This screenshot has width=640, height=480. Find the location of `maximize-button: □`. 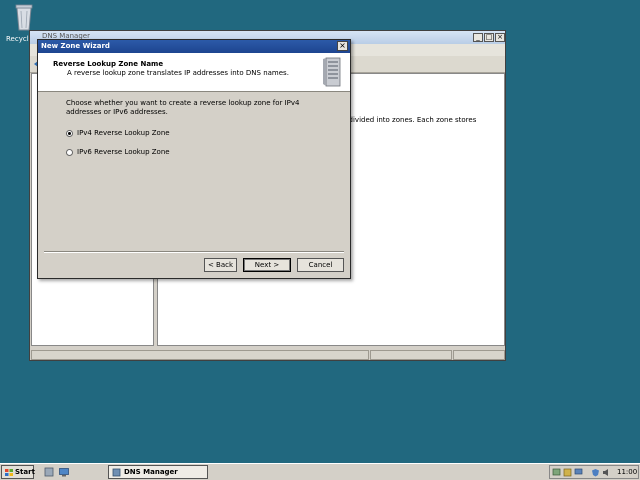

maximize-button: □ is located at coordinates (489, 37).